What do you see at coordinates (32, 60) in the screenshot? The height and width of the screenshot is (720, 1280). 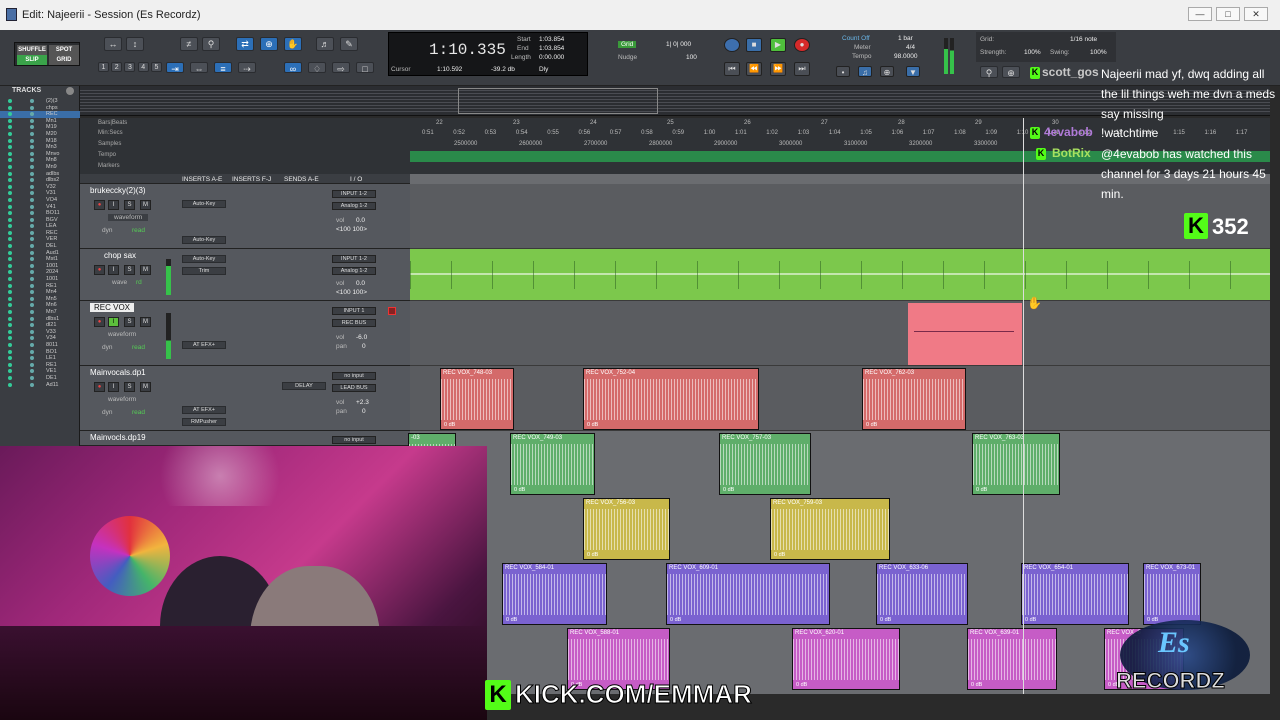 I see `slip-button: SLIP` at bounding box center [32, 60].